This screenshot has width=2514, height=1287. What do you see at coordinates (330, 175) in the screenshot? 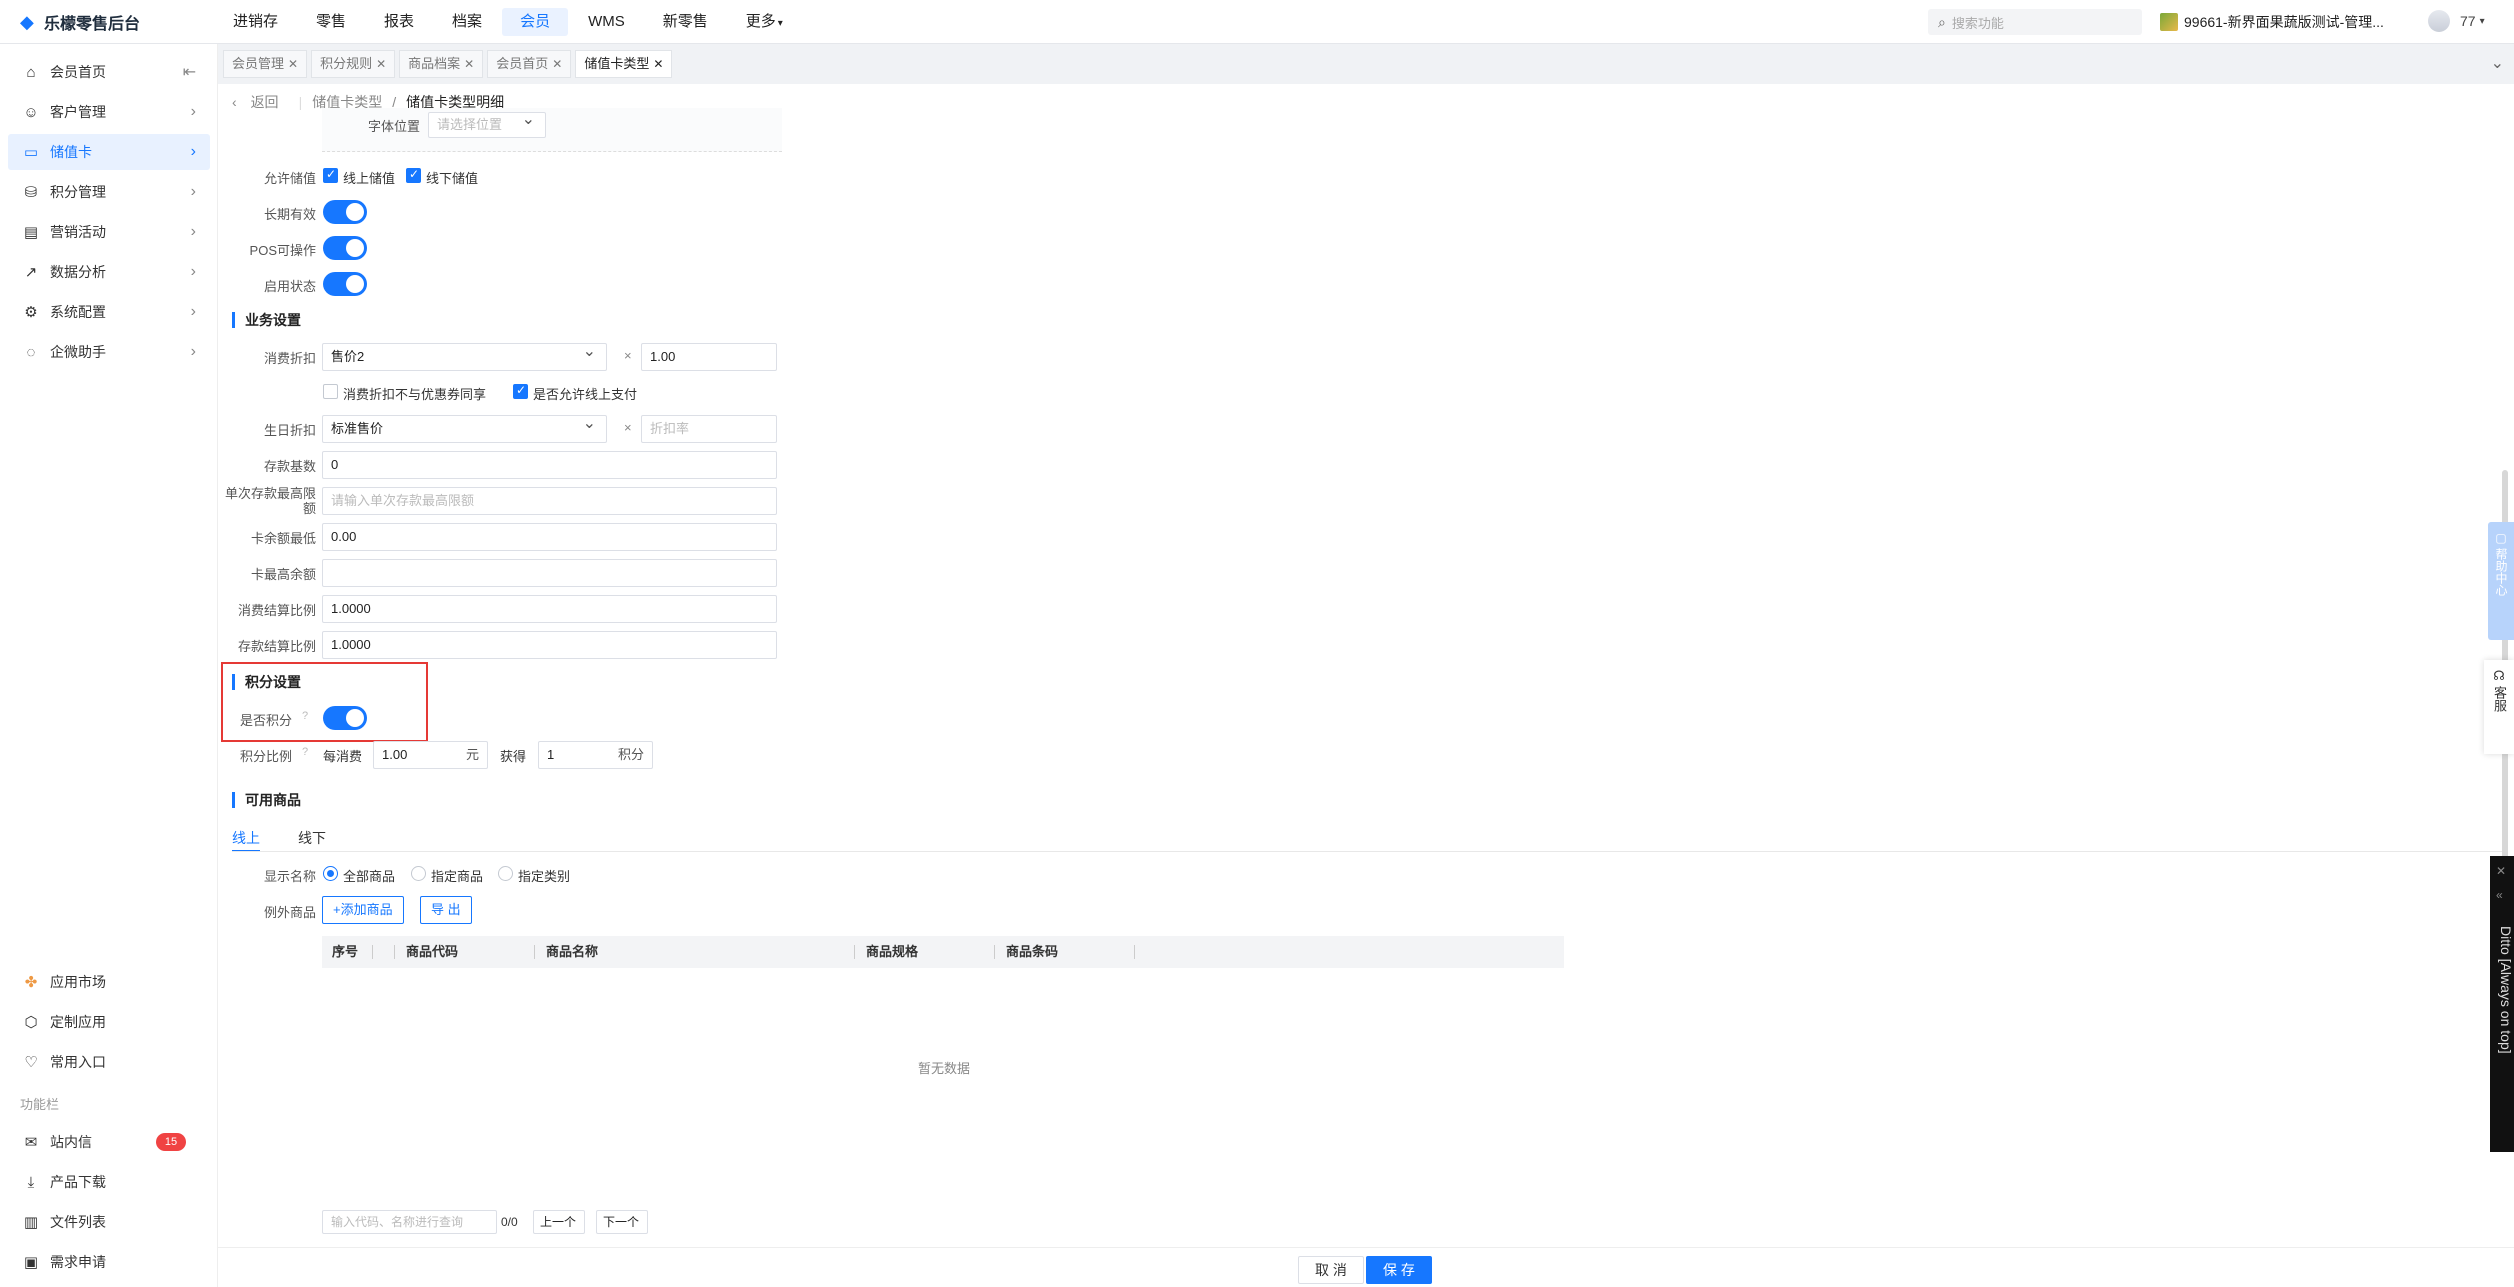
I see `online-stored-checkbox` at bounding box center [330, 175].